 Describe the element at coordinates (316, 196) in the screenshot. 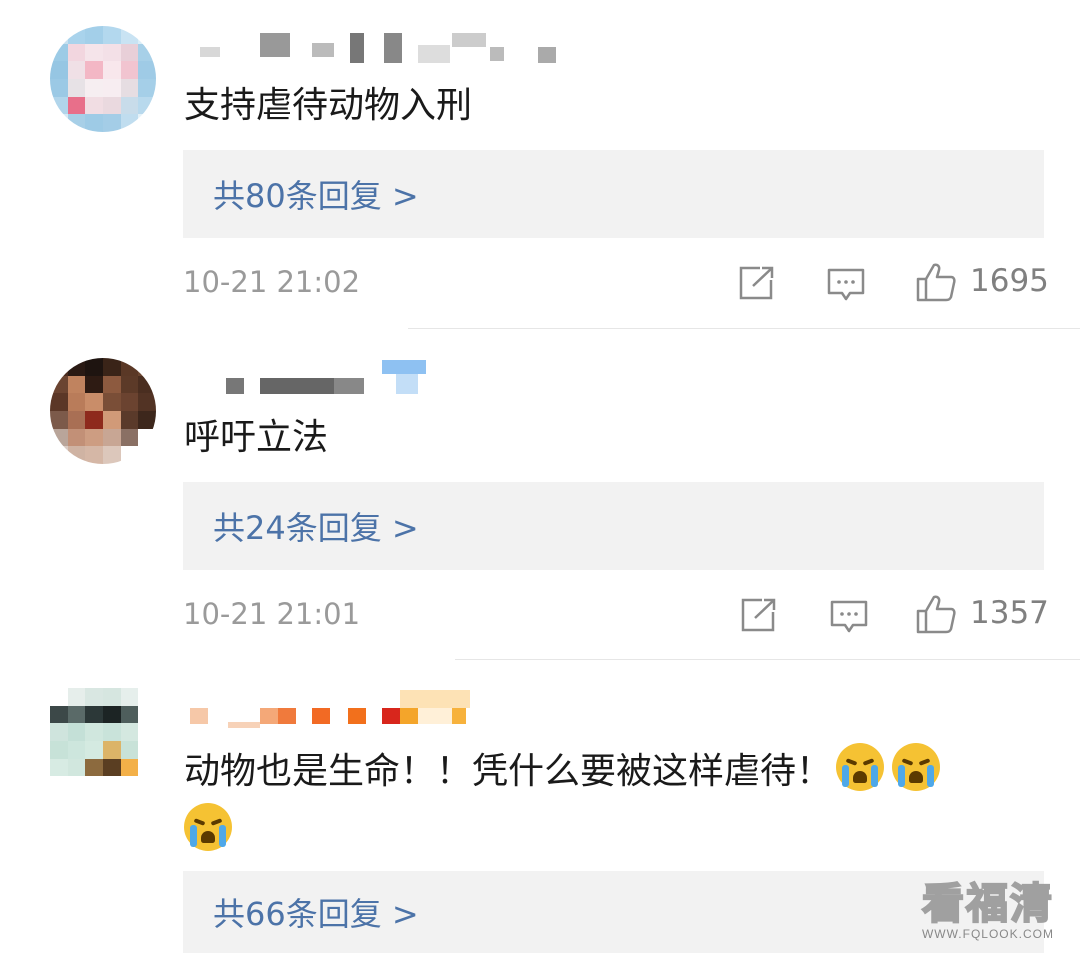

I see `replies-label: 共80条回复 >` at that location.